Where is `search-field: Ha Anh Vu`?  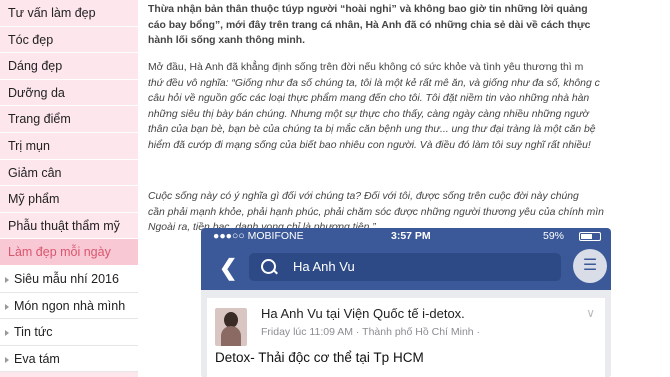
search-field: Ha Anh Vu is located at coordinates (405, 267).